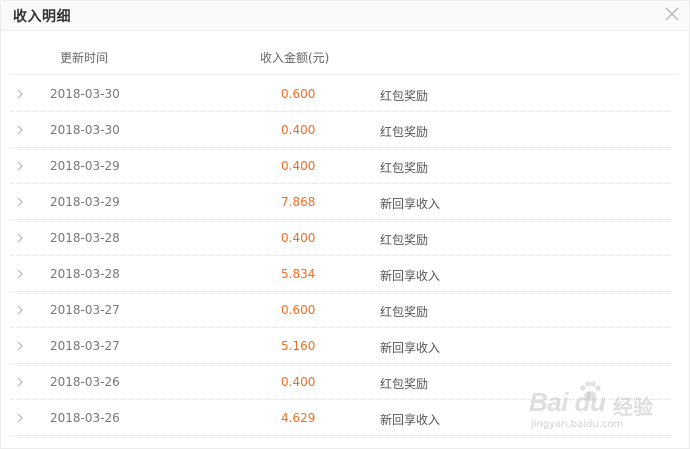  What do you see at coordinates (345, 16) in the screenshot?
I see `dialog-titlebar: 收入明细` at bounding box center [345, 16].